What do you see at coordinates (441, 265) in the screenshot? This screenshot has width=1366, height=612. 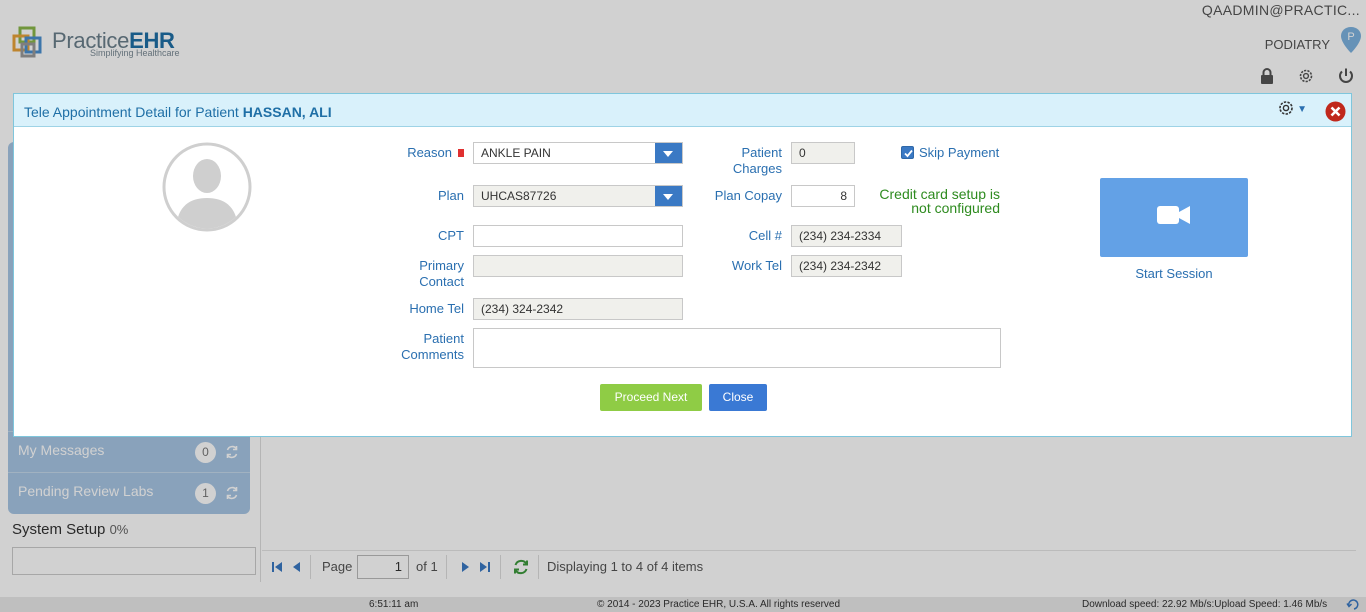 I see `primary-contact-label-line1: Primary` at bounding box center [441, 265].